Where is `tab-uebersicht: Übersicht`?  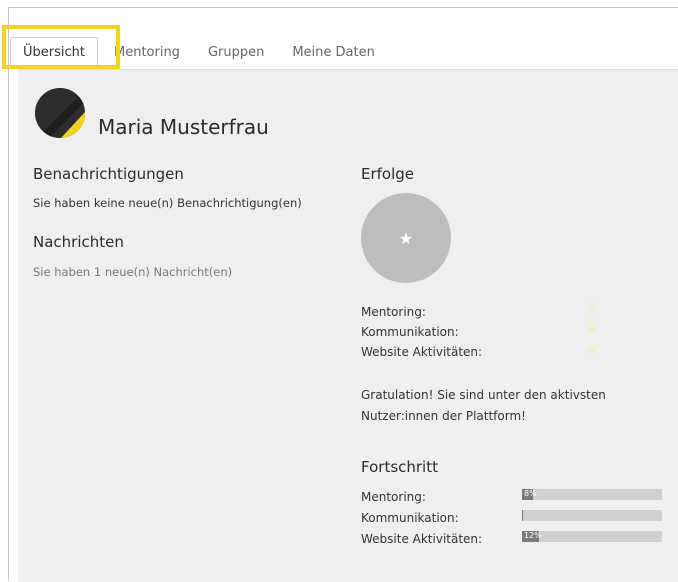
tab-uebersicht: Übersicht is located at coordinates (54, 52).